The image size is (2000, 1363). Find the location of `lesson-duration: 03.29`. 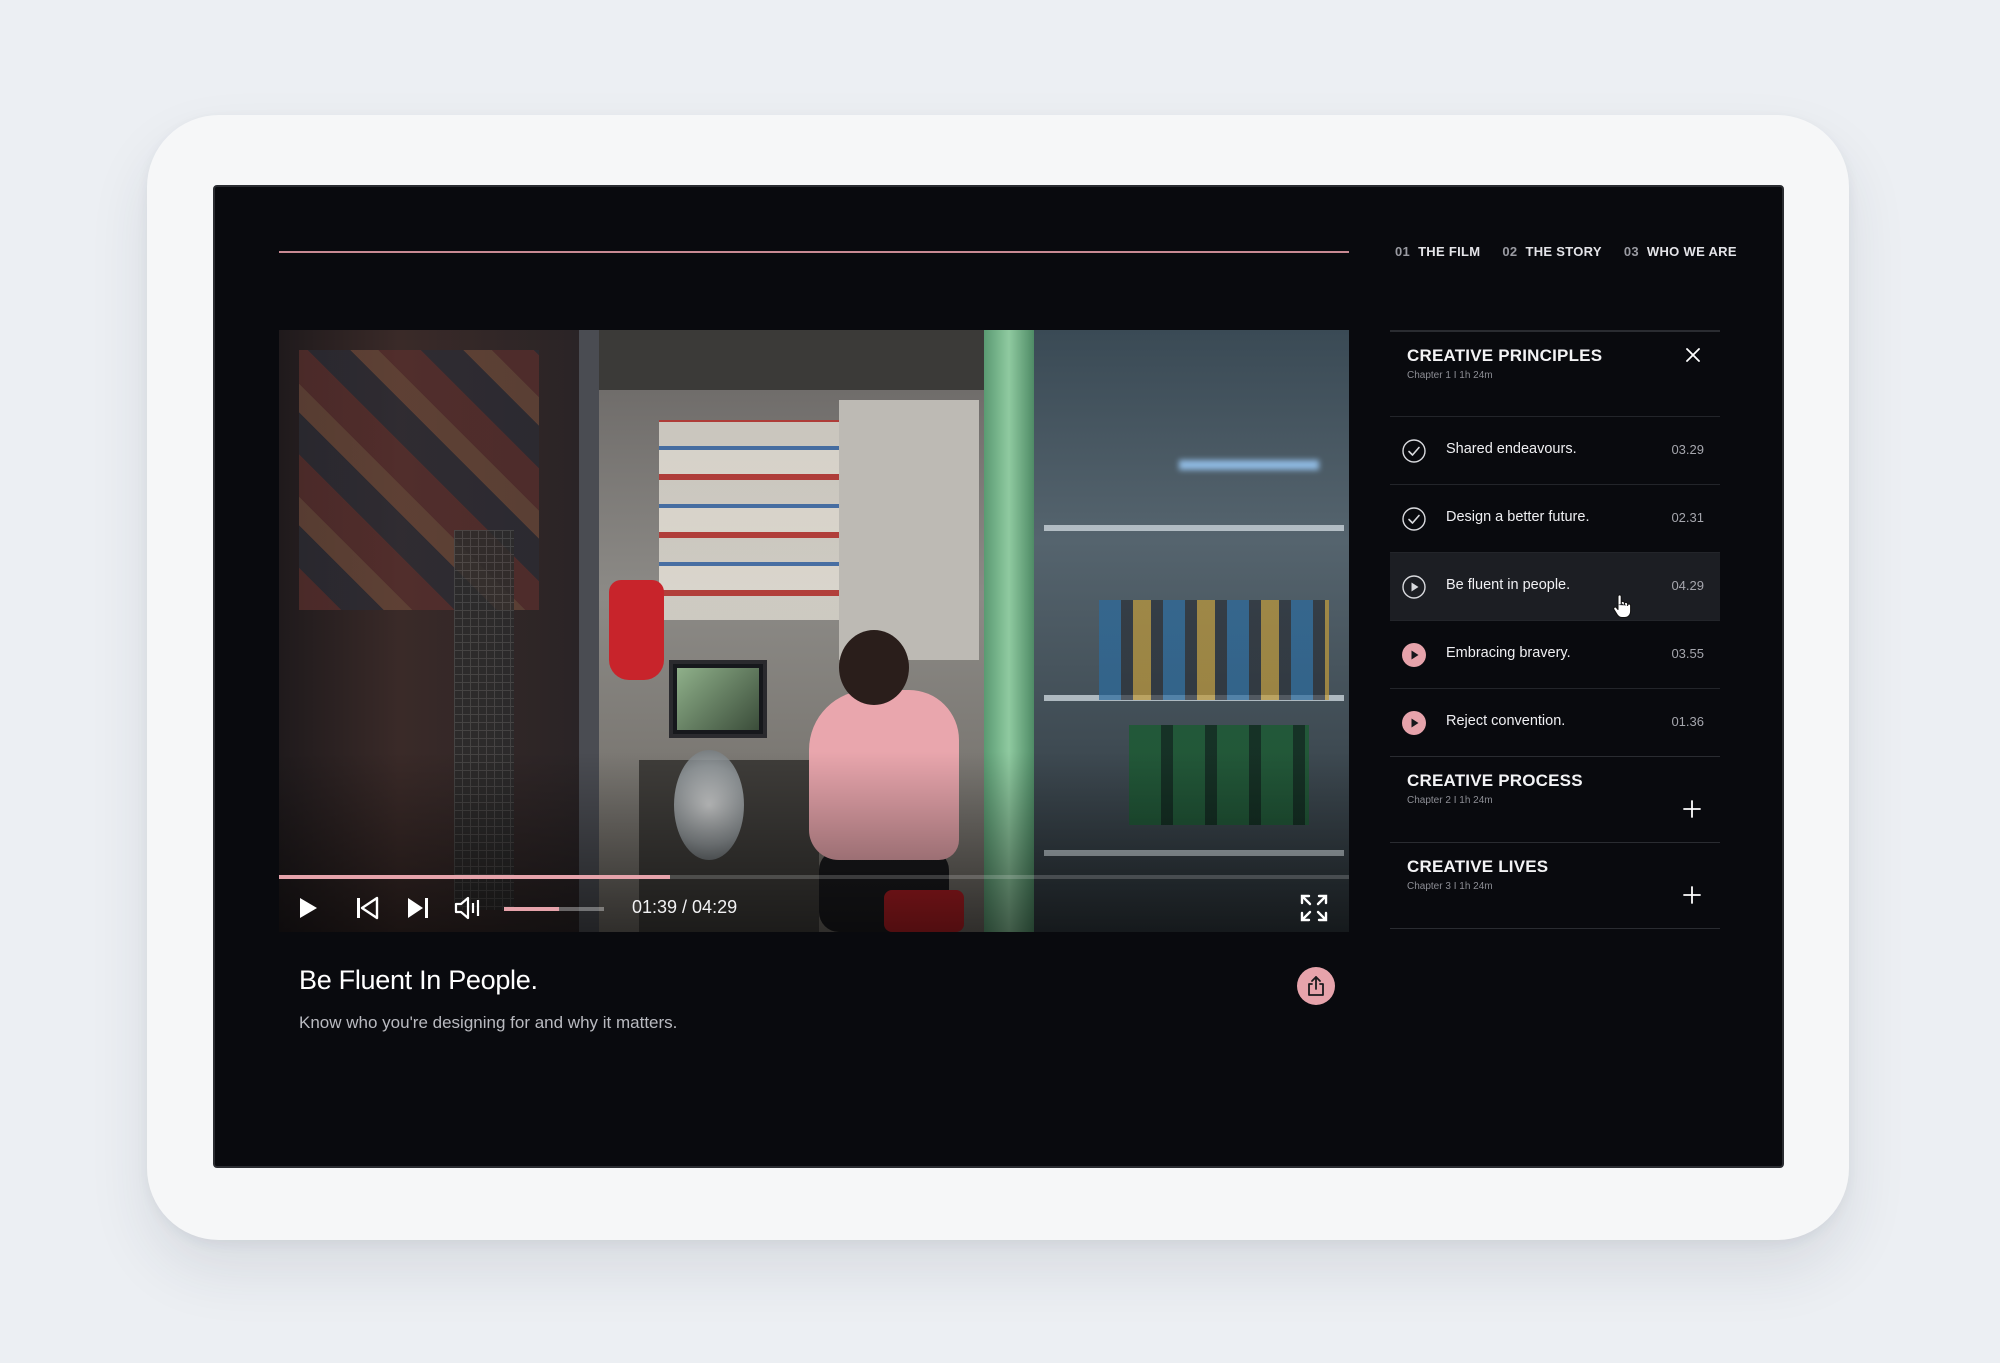

lesson-duration: 03.29 is located at coordinates (1687, 449).